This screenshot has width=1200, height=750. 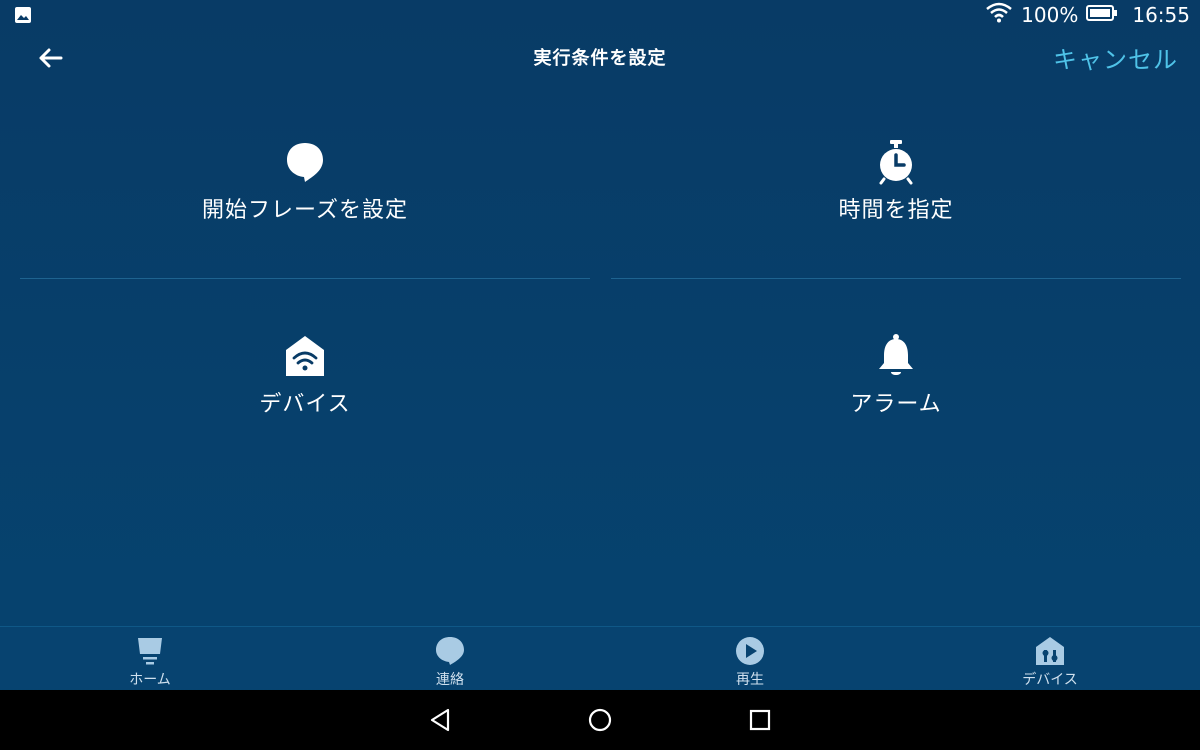 I want to click on square-recents-icon, so click(x=760, y=720).